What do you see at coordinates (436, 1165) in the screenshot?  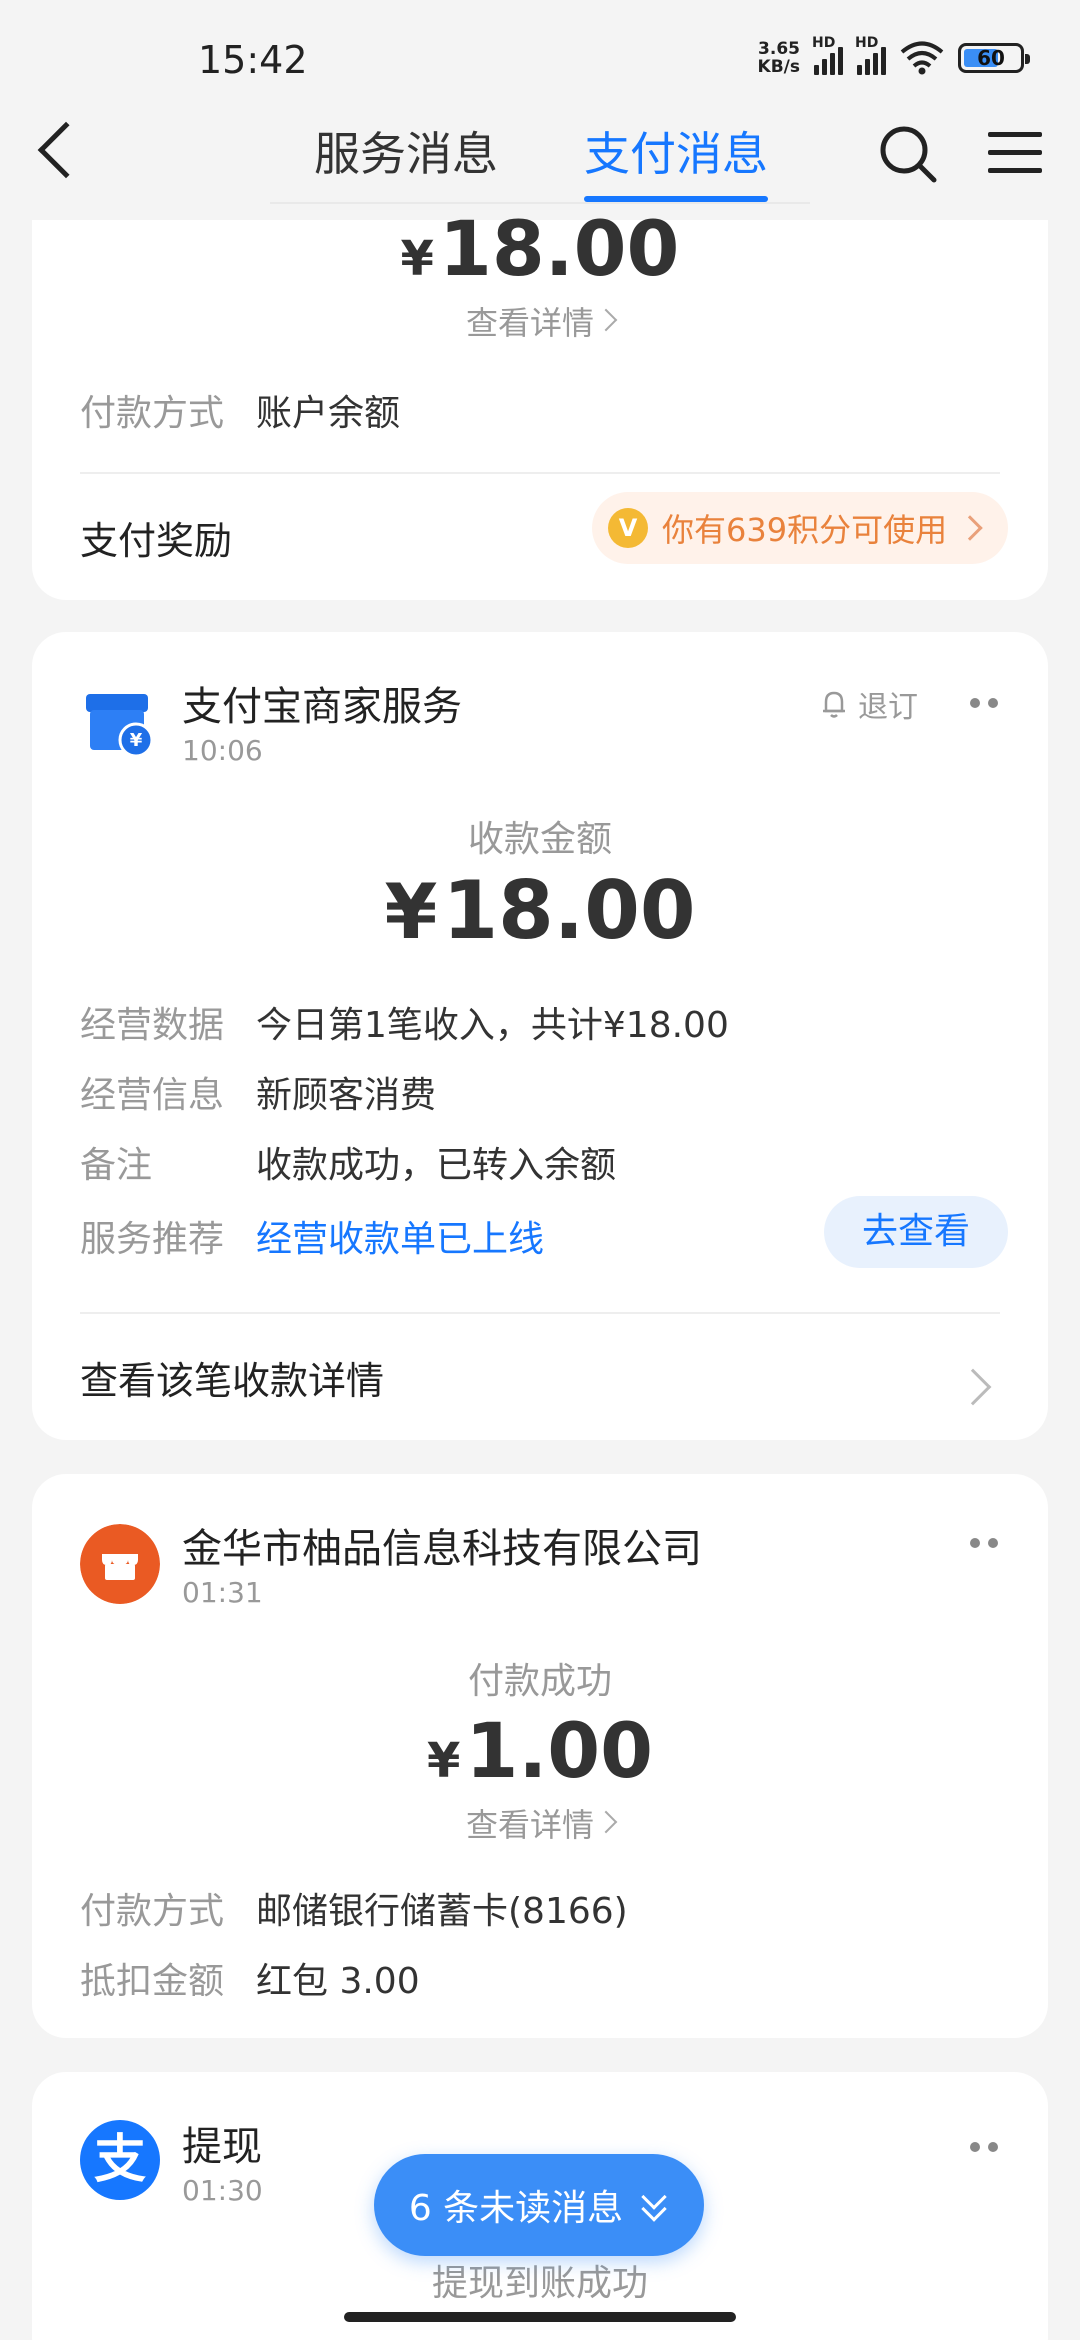 I see `info-value: 收款成功，已转入余额` at bounding box center [436, 1165].